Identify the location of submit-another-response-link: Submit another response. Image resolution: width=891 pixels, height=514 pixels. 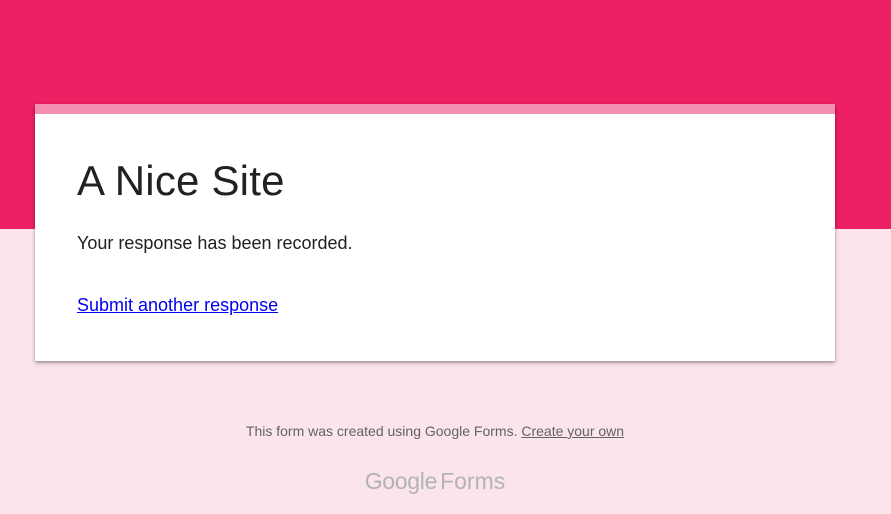
(177, 305).